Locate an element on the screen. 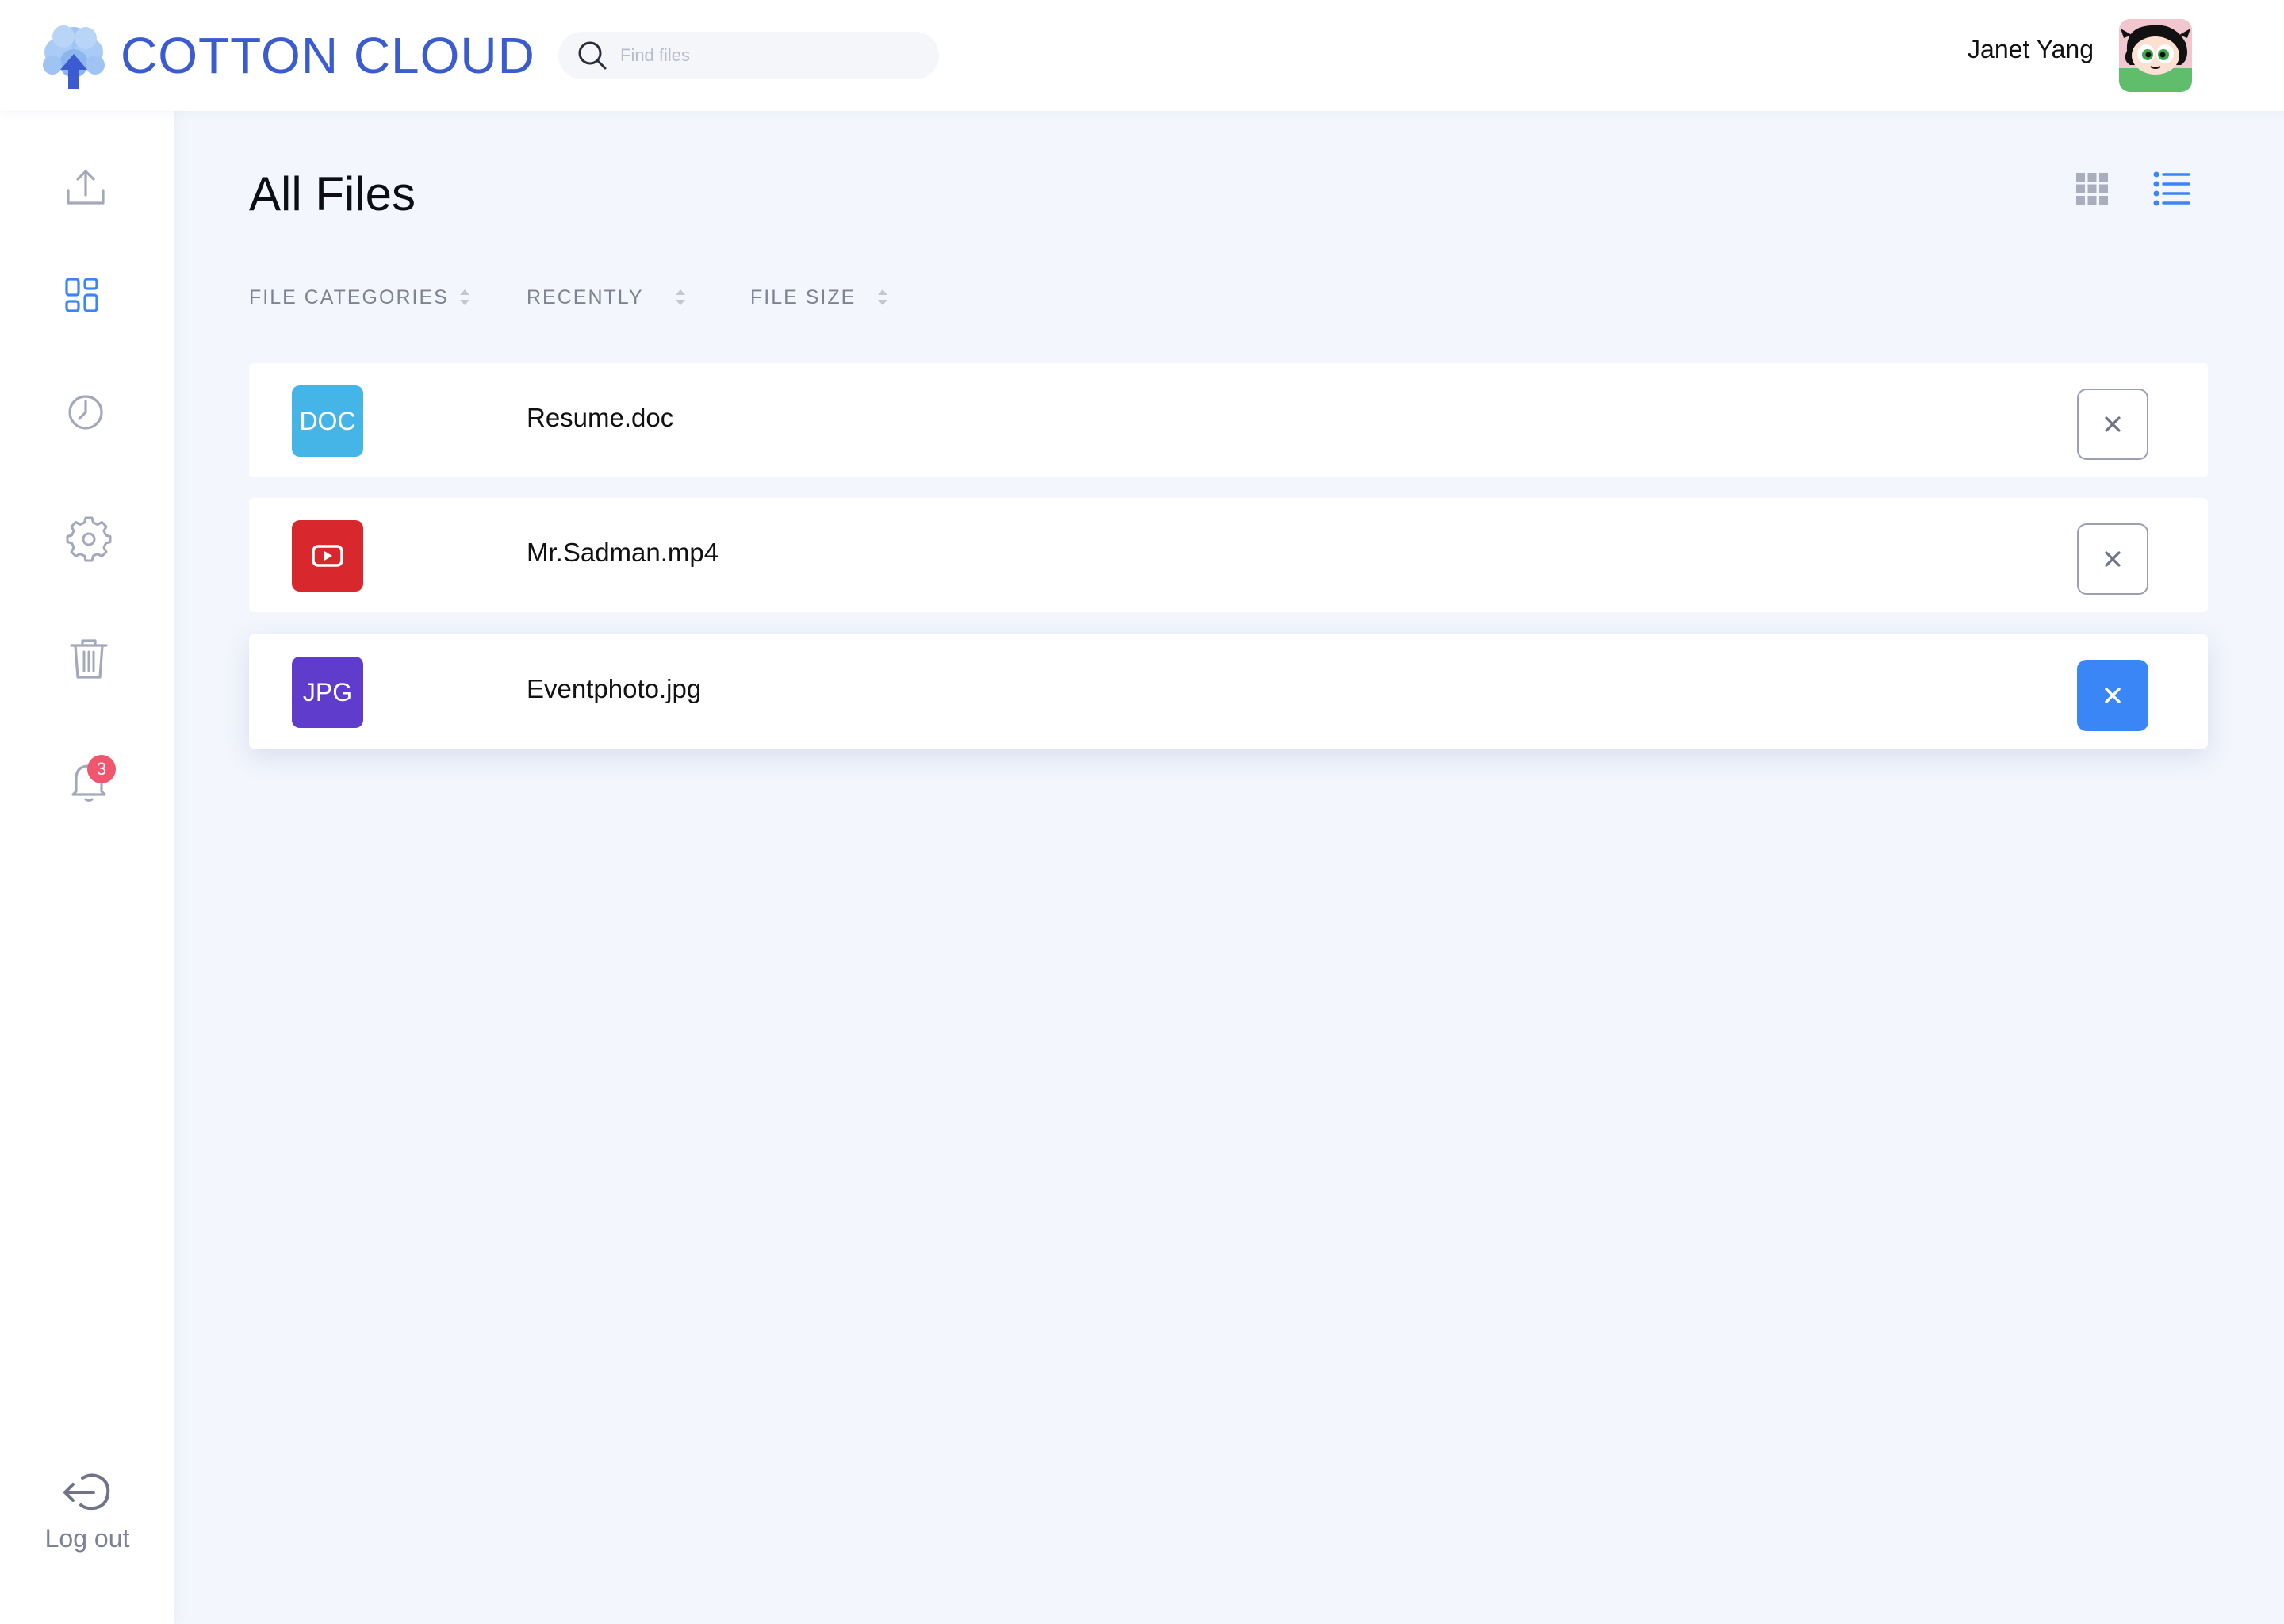 This screenshot has height=1624, width=2284. grid-view-icon is located at coordinates (2092, 189).